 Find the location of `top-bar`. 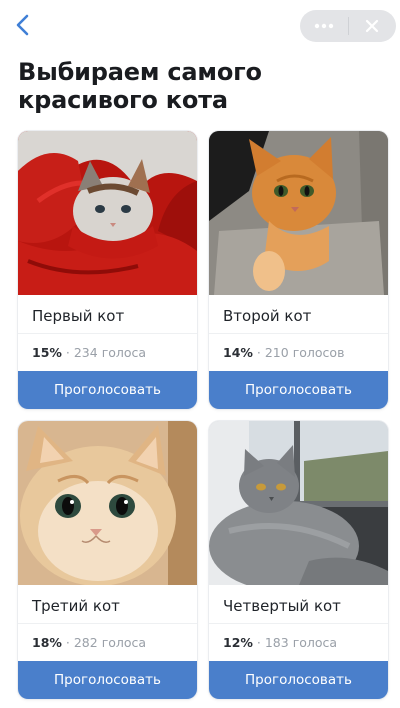

top-bar is located at coordinates (200, 26).